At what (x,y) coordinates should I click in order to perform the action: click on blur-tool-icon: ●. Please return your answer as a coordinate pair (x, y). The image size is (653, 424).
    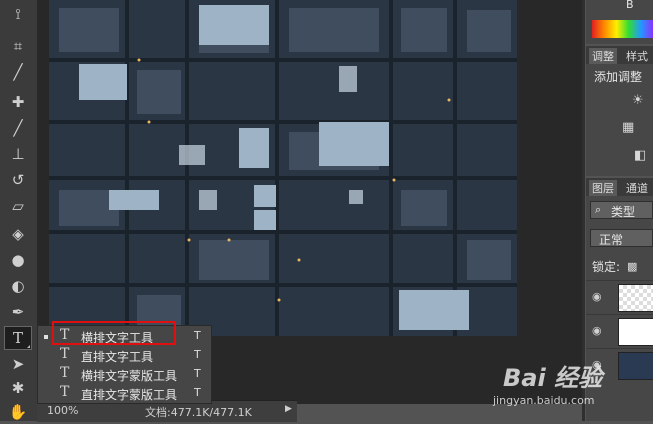
    Looking at the image, I should click on (18, 260).